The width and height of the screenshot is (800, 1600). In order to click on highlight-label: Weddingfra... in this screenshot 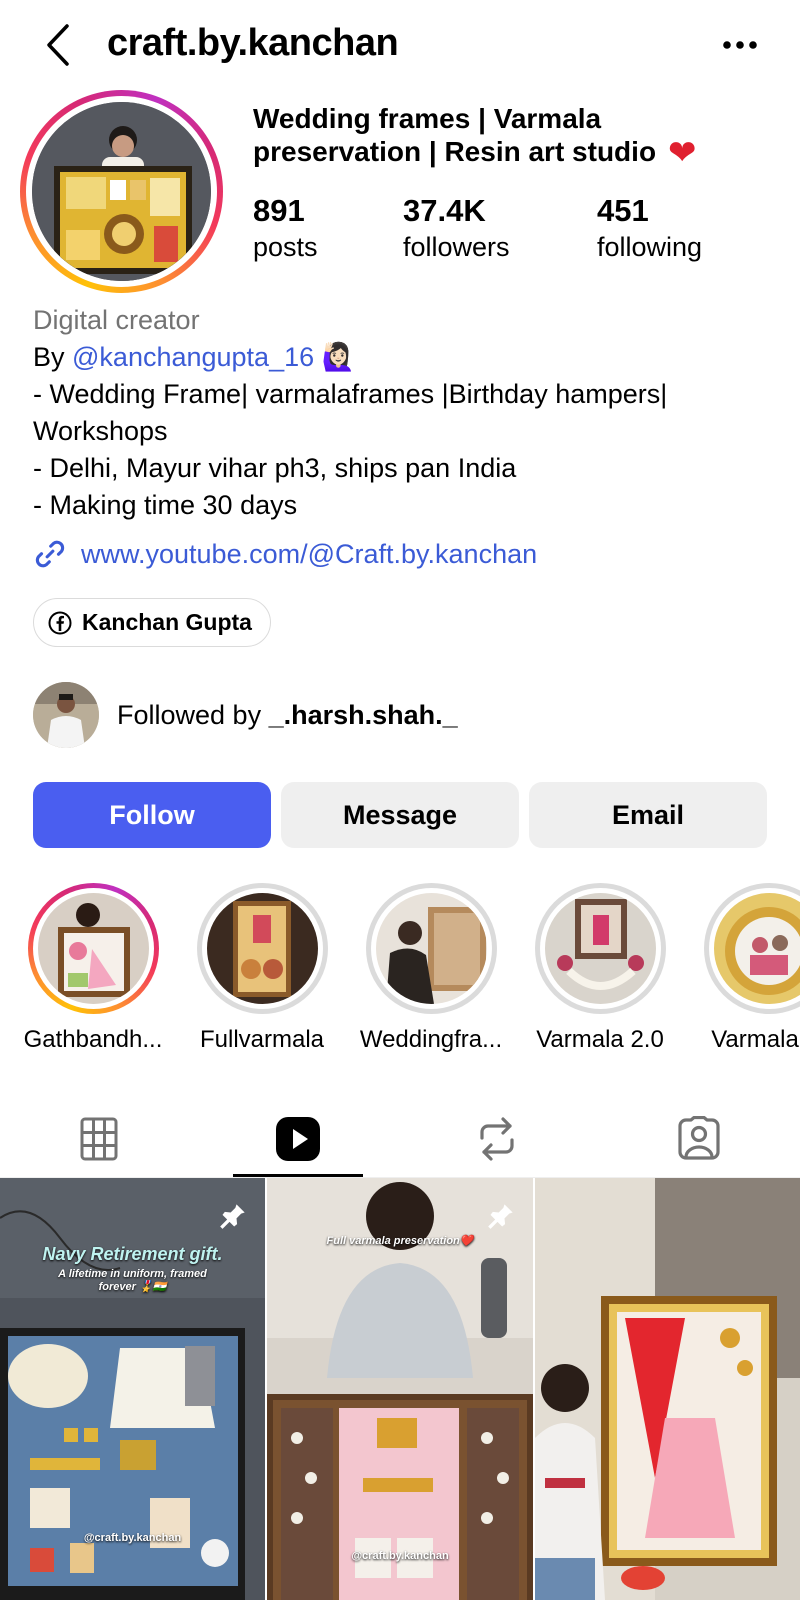, I will do `click(431, 1039)`.